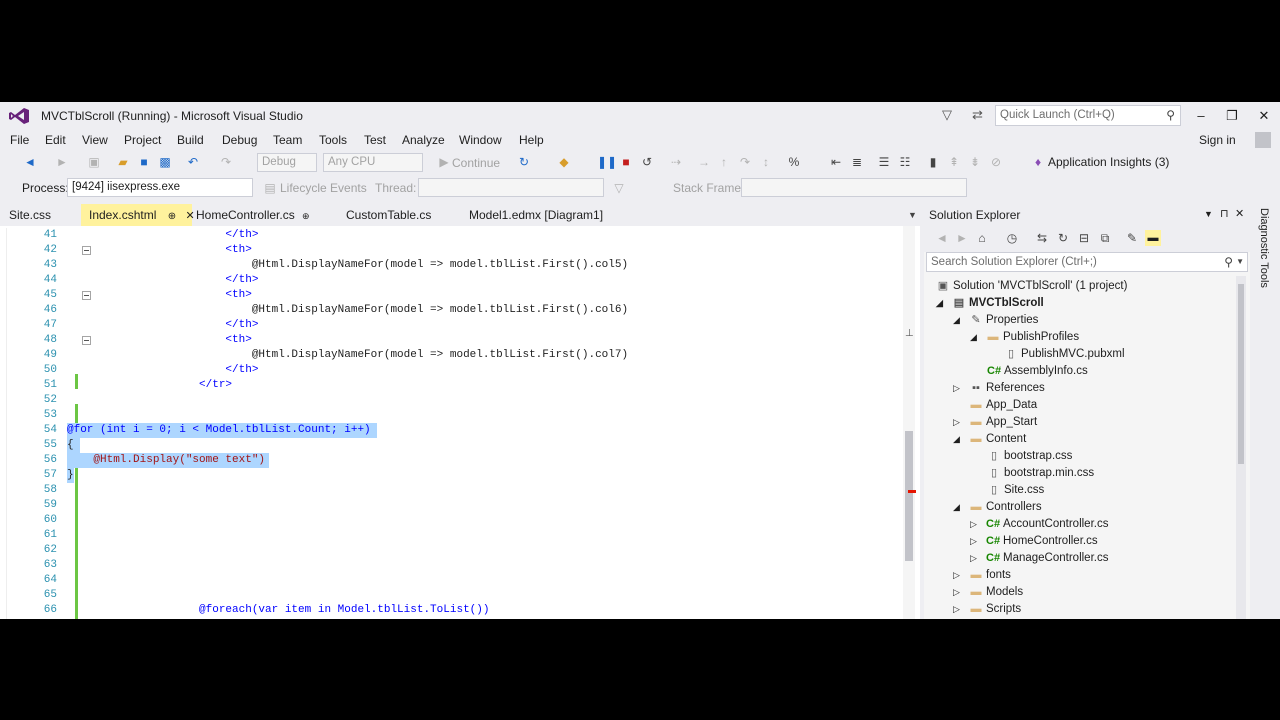 Image resolution: width=1280 pixels, height=720 pixels. Describe the element at coordinates (1217, 140) in the screenshot. I see `sign-in-link: Sign in` at that location.